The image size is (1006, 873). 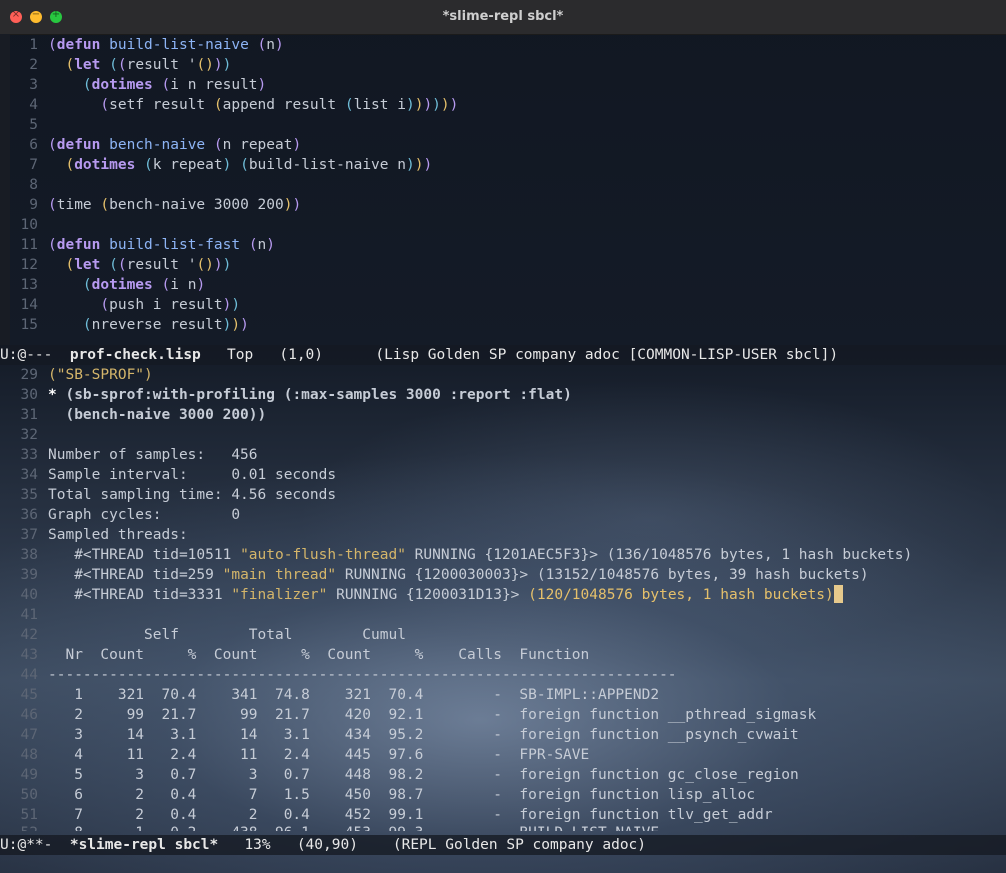 What do you see at coordinates (29, 595) in the screenshot?
I see `line-number: 40` at bounding box center [29, 595].